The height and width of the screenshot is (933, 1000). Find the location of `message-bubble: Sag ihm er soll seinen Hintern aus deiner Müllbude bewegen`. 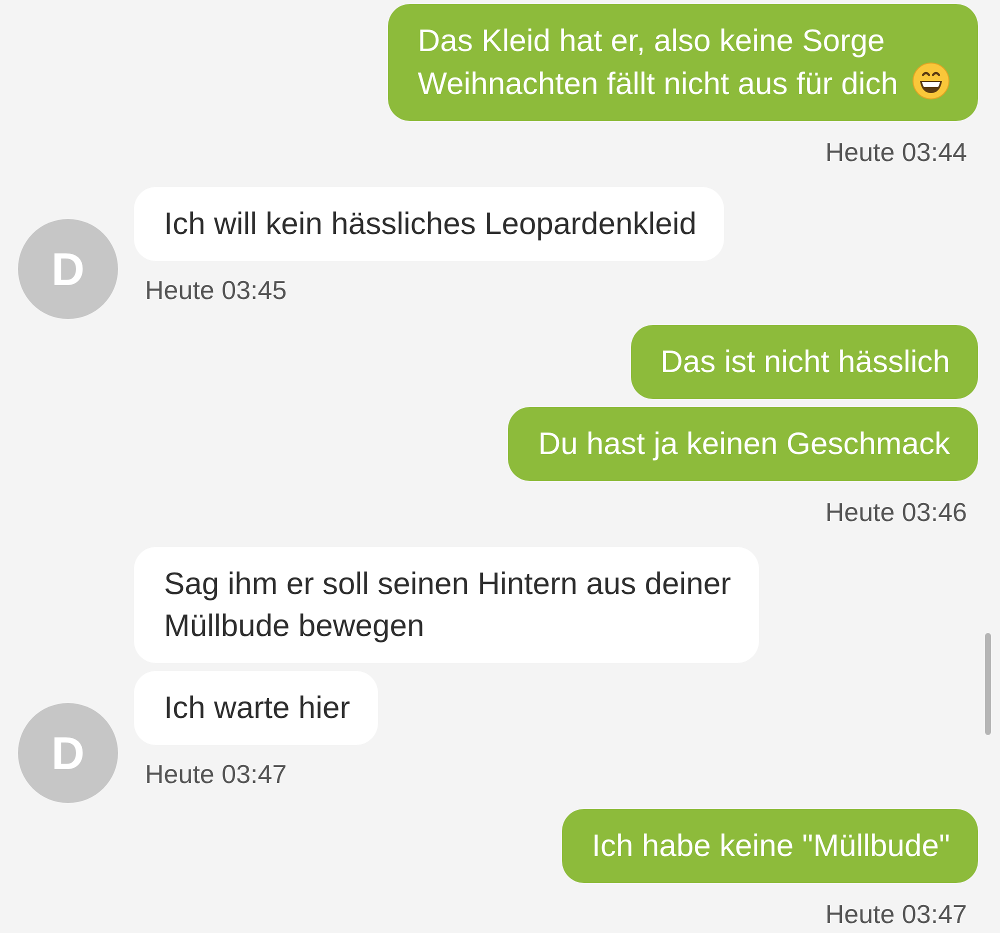

message-bubble: Sag ihm er soll seinen Hintern aus deiner Müllbude bewegen is located at coordinates (446, 605).